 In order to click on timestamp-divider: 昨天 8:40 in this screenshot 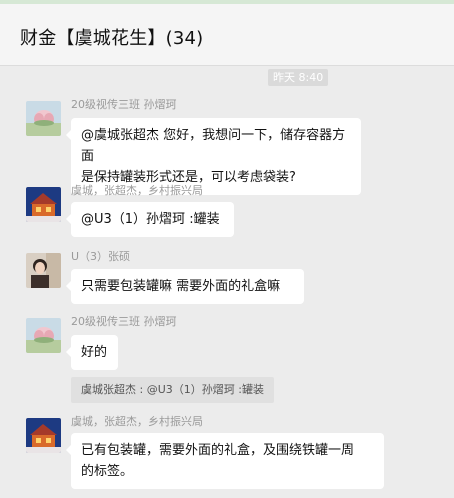, I will do `click(298, 77)`.